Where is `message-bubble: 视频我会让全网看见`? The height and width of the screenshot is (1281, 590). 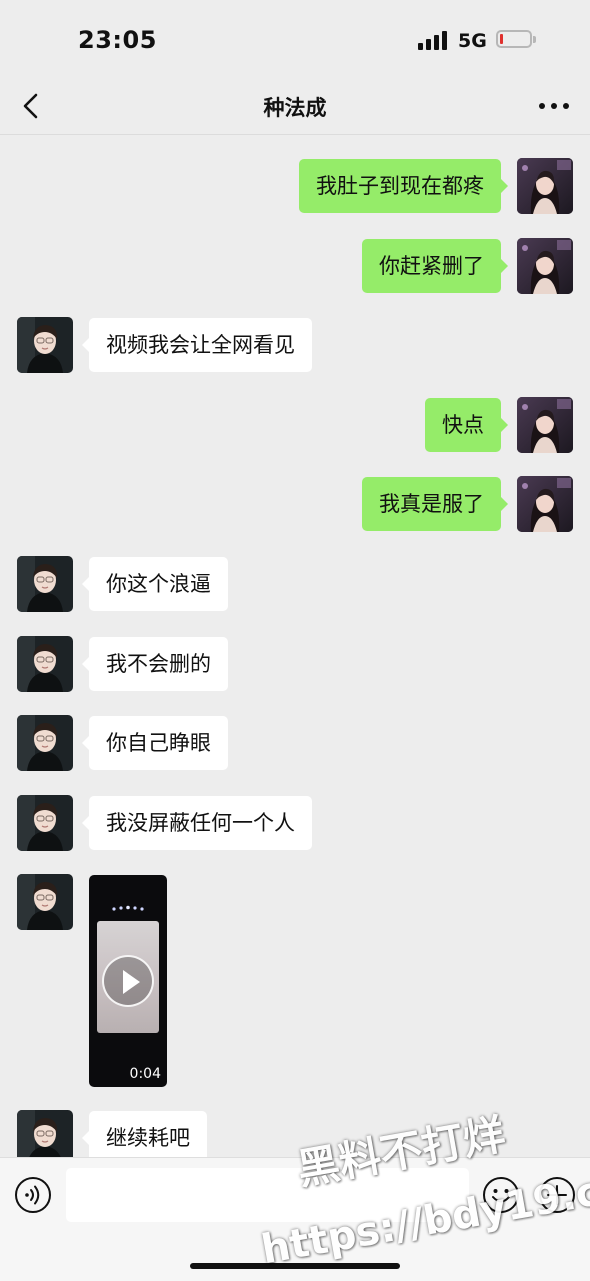
message-bubble: 视频我会让全网看见 is located at coordinates (197, 345).